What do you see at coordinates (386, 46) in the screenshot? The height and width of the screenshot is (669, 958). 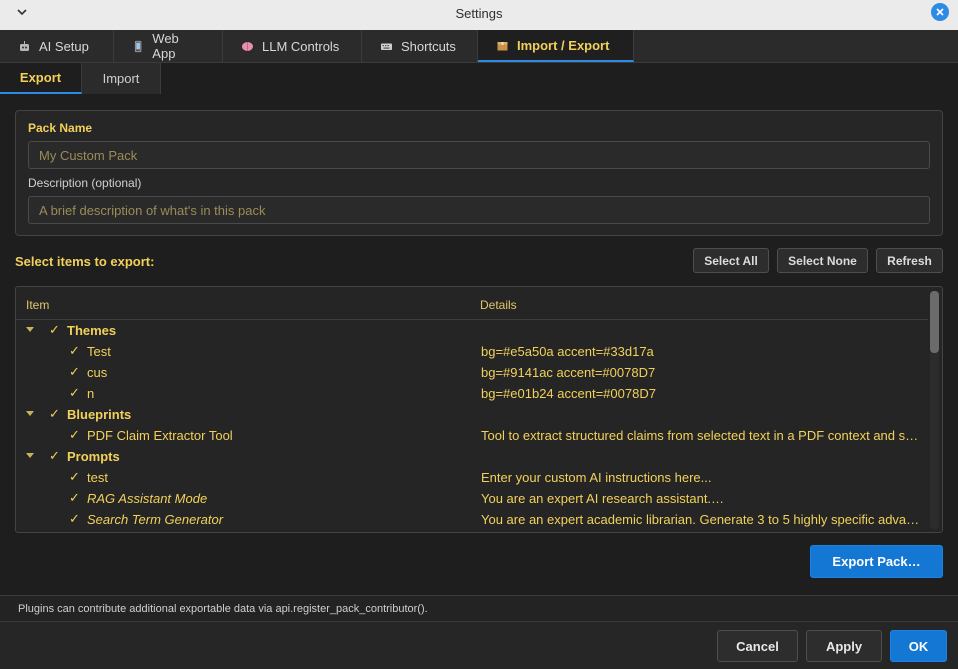 I see `keyboard-icon` at bounding box center [386, 46].